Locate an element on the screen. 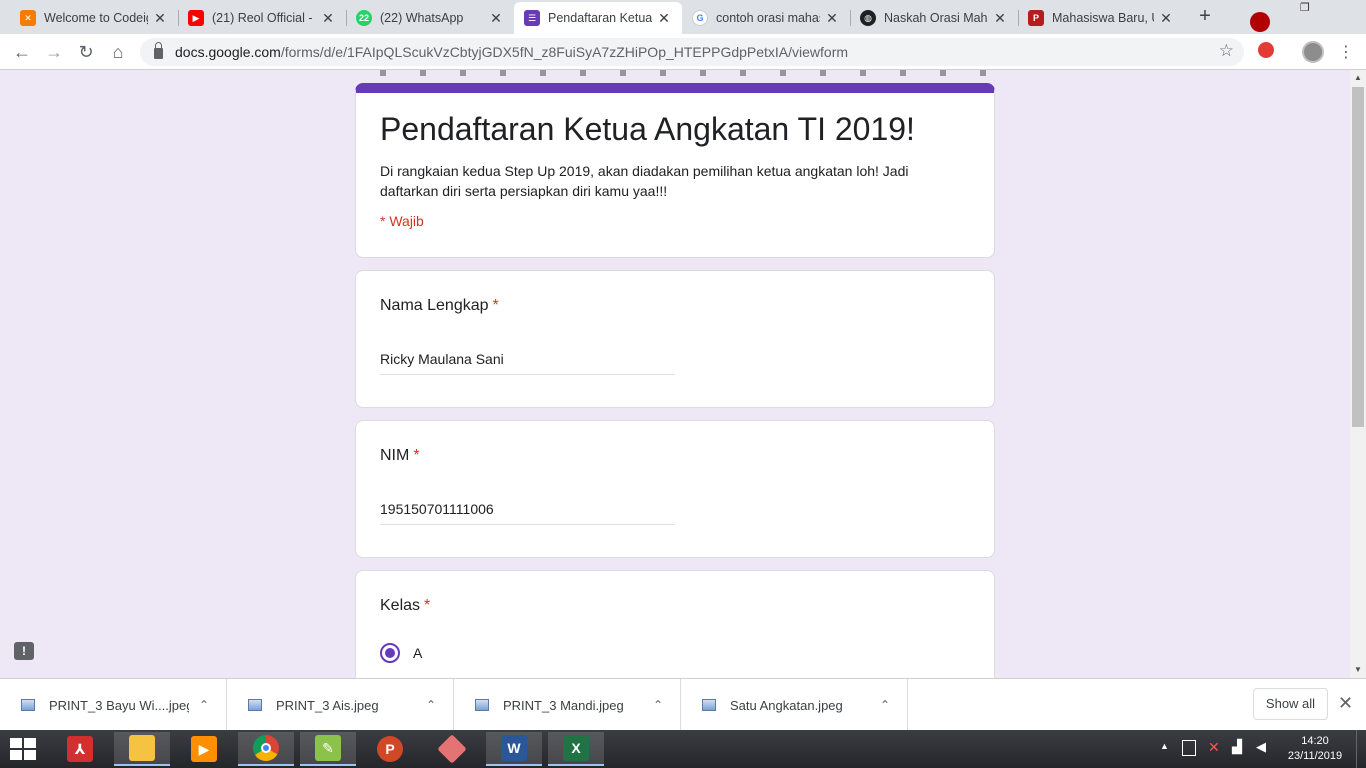 This screenshot has height=768, width=1366. tab-youtube: ▶ (21) Reol Official - Y ✕ is located at coordinates (262, 18).